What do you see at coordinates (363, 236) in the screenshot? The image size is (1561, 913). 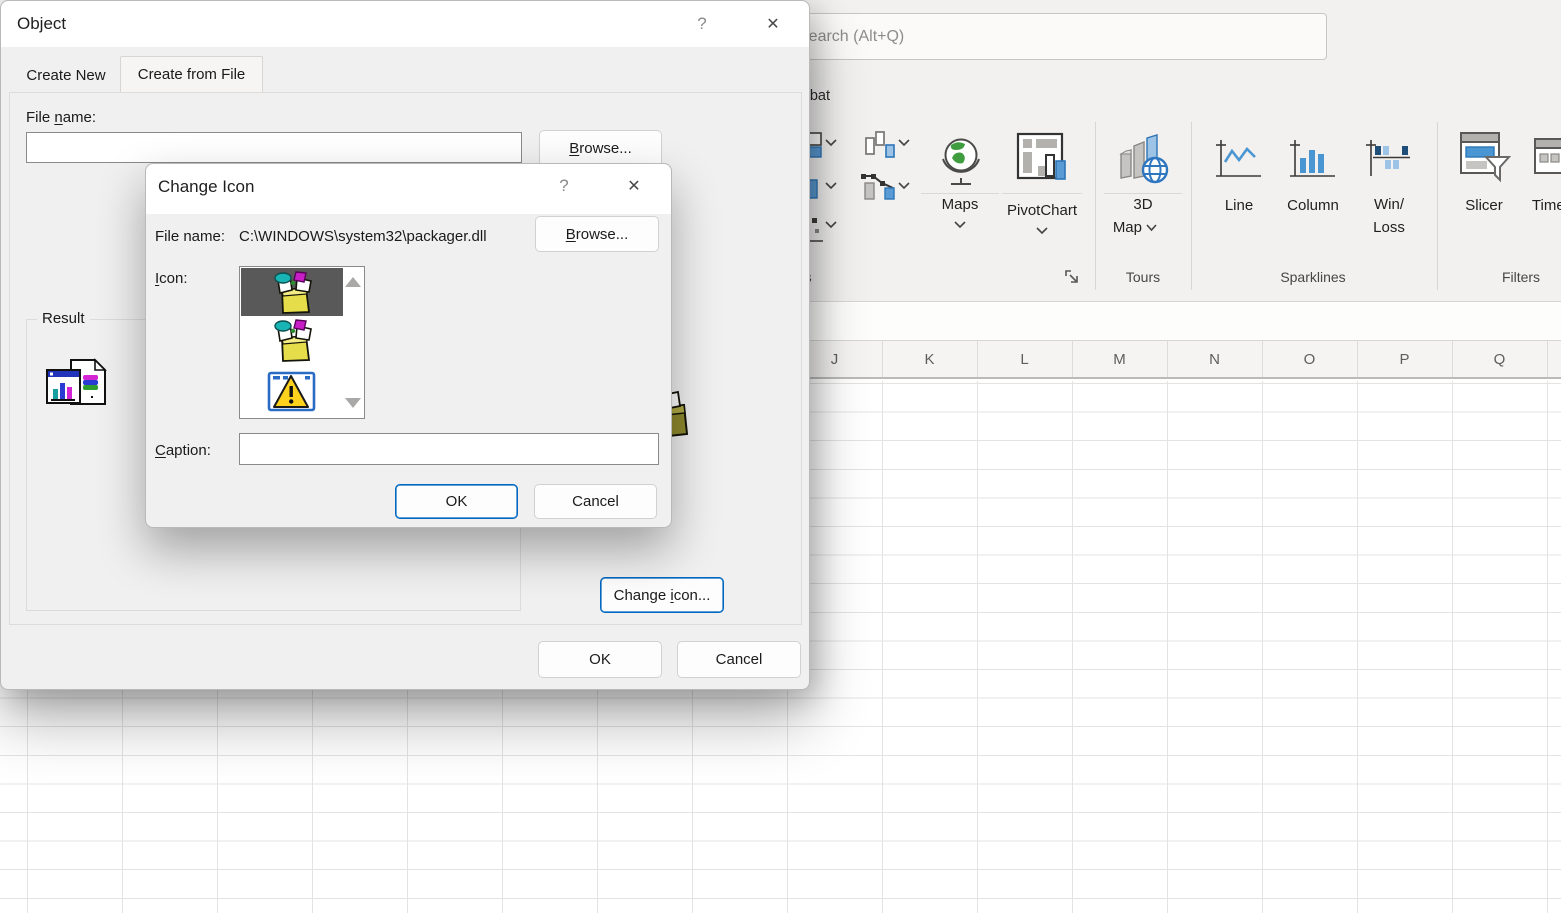 I see `file-path-text: C:\WINDOWS\system32\packager.dll` at bounding box center [363, 236].